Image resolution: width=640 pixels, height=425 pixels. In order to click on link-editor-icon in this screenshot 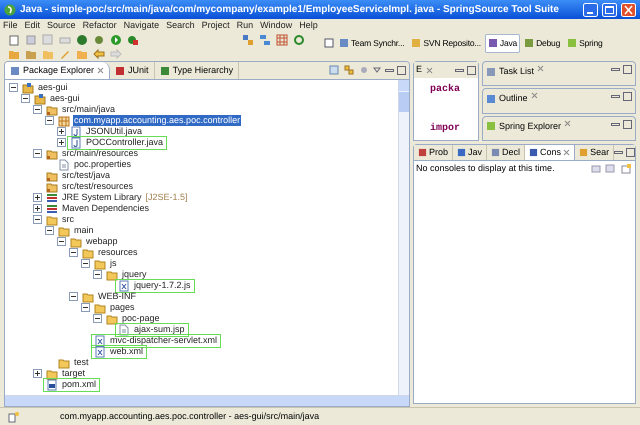, I will do `click(349, 70)`.